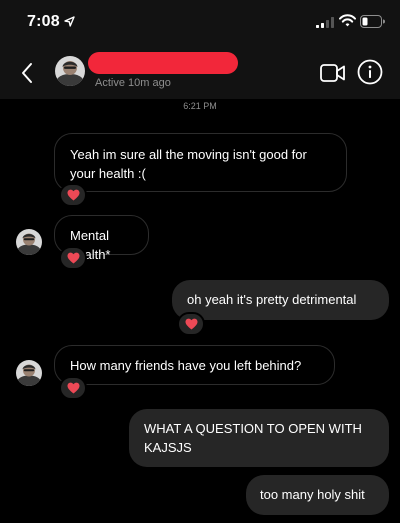  I want to click on video-call-icon, so click(333, 73).